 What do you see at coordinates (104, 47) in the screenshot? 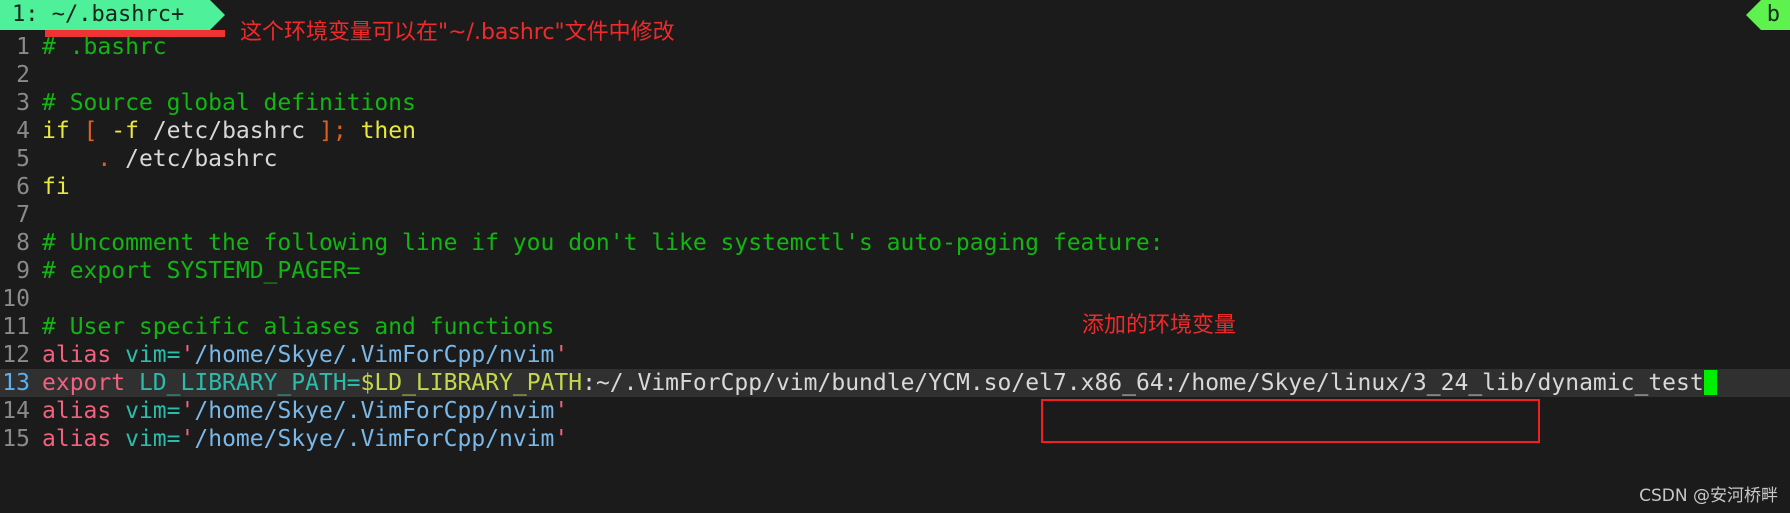
I see `code-token: # .bashrc` at bounding box center [104, 47].